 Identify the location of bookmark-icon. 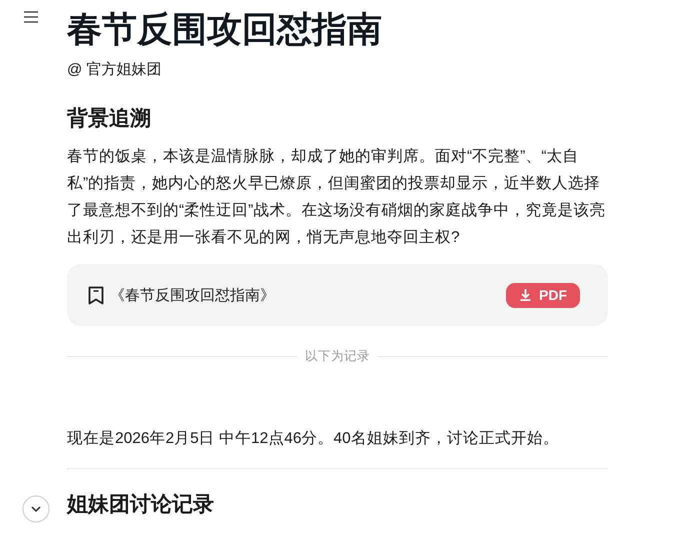
(96, 295).